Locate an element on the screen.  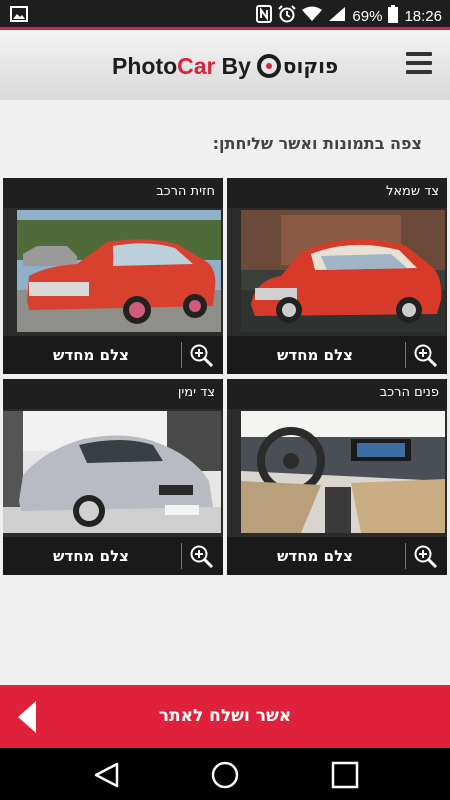
approve-and-send-label: אשר ושלח לאתר is located at coordinates (225, 716).